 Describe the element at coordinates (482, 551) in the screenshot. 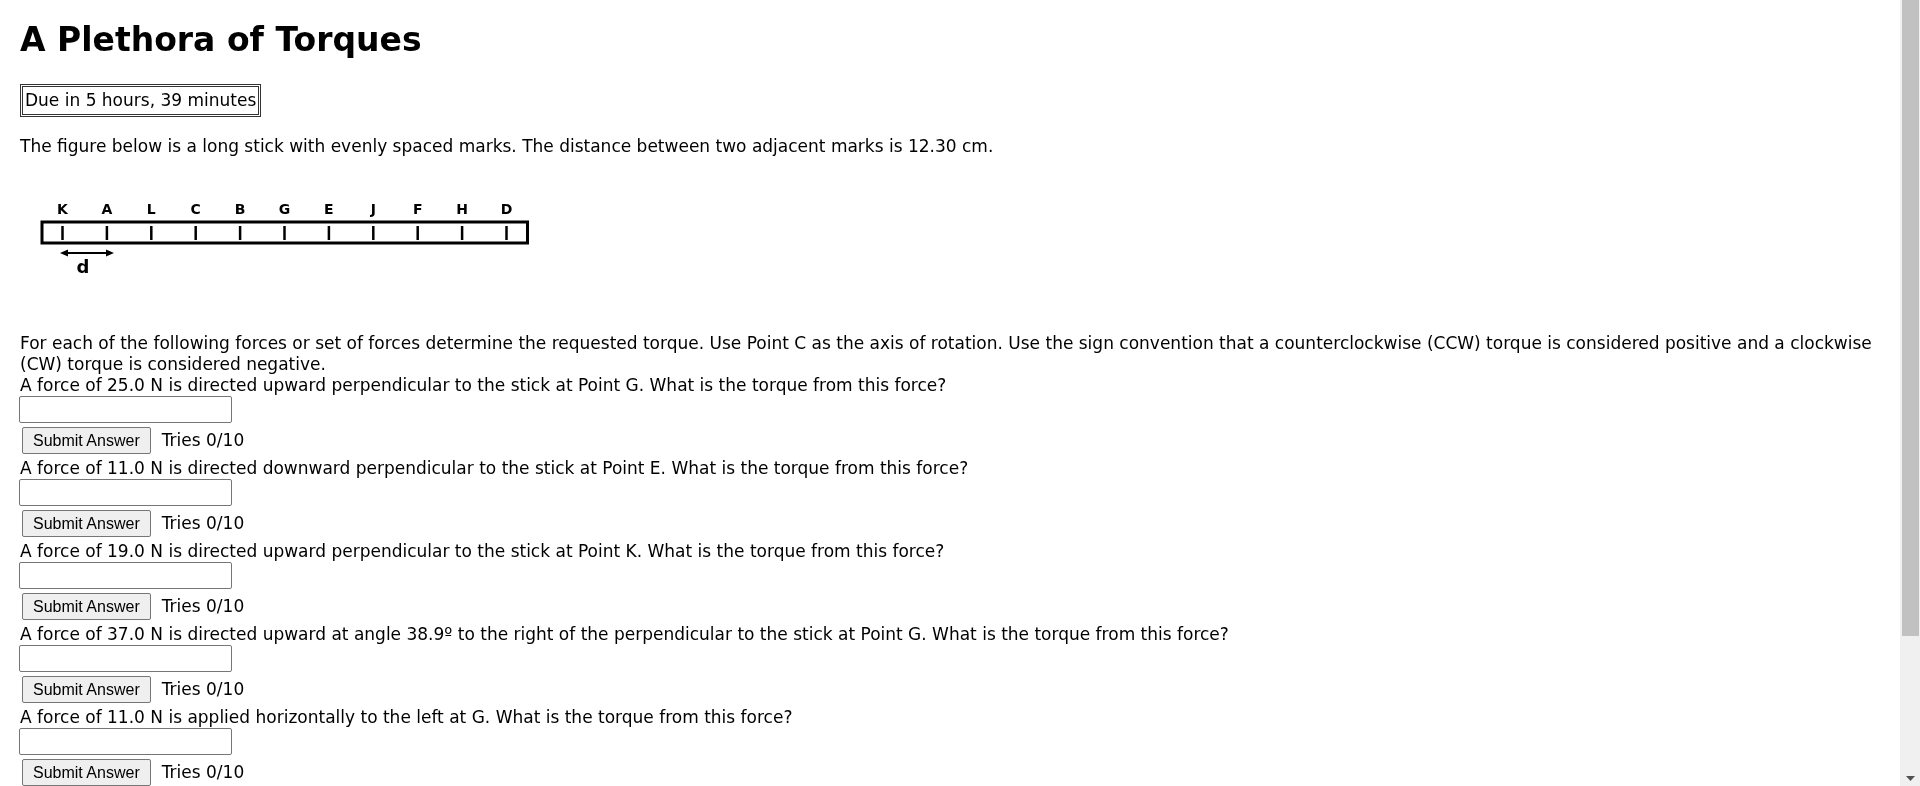

I see `question-text: A force of 19.0 N is directed upward perpendicular to the stick at Point K. What is the torque from this force?` at that location.